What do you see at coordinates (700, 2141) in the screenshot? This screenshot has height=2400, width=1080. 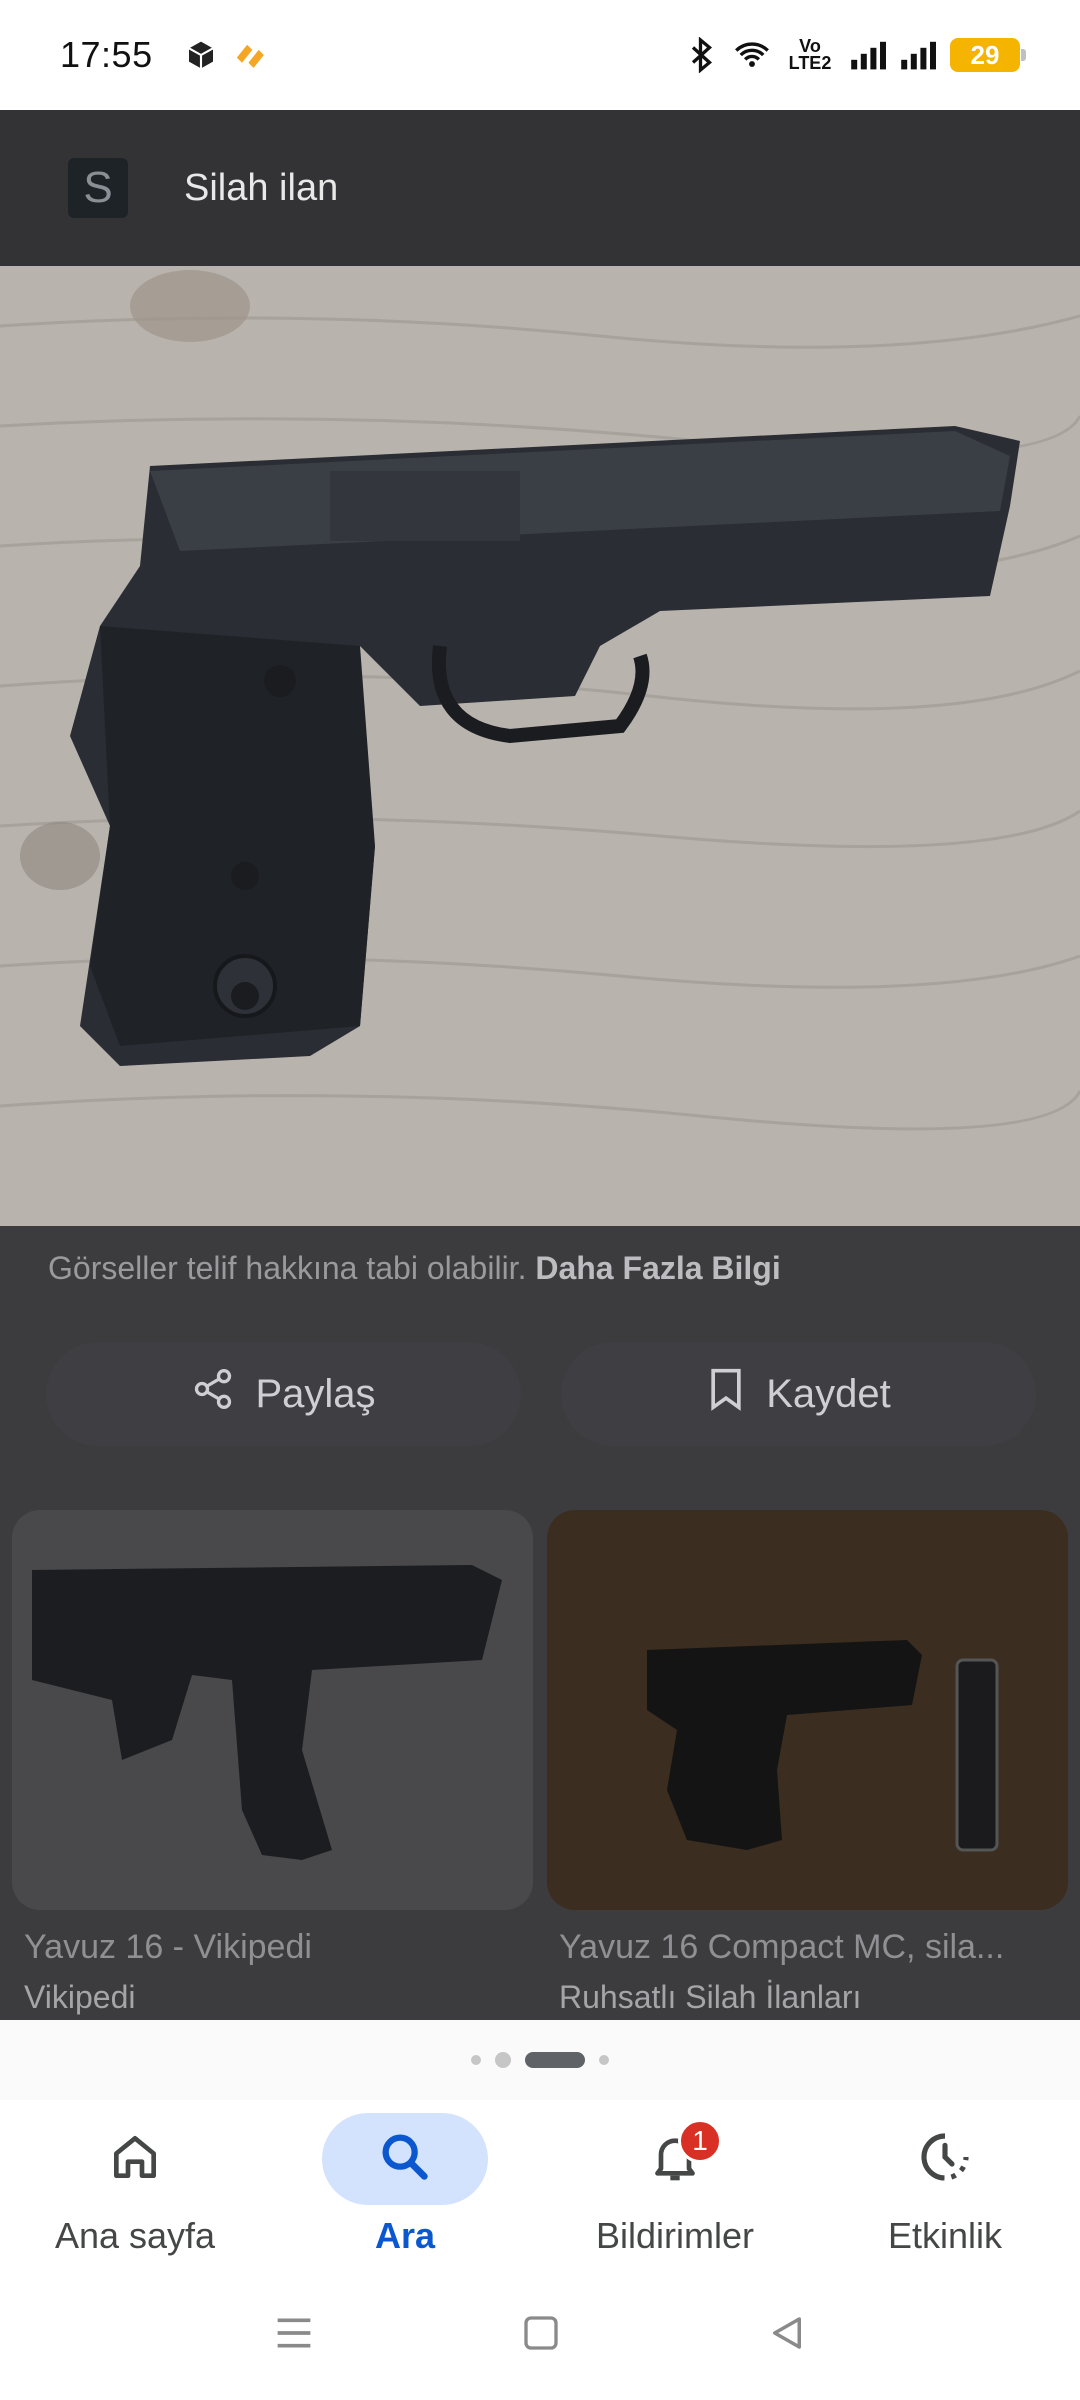 I see `notification-badge: 1` at bounding box center [700, 2141].